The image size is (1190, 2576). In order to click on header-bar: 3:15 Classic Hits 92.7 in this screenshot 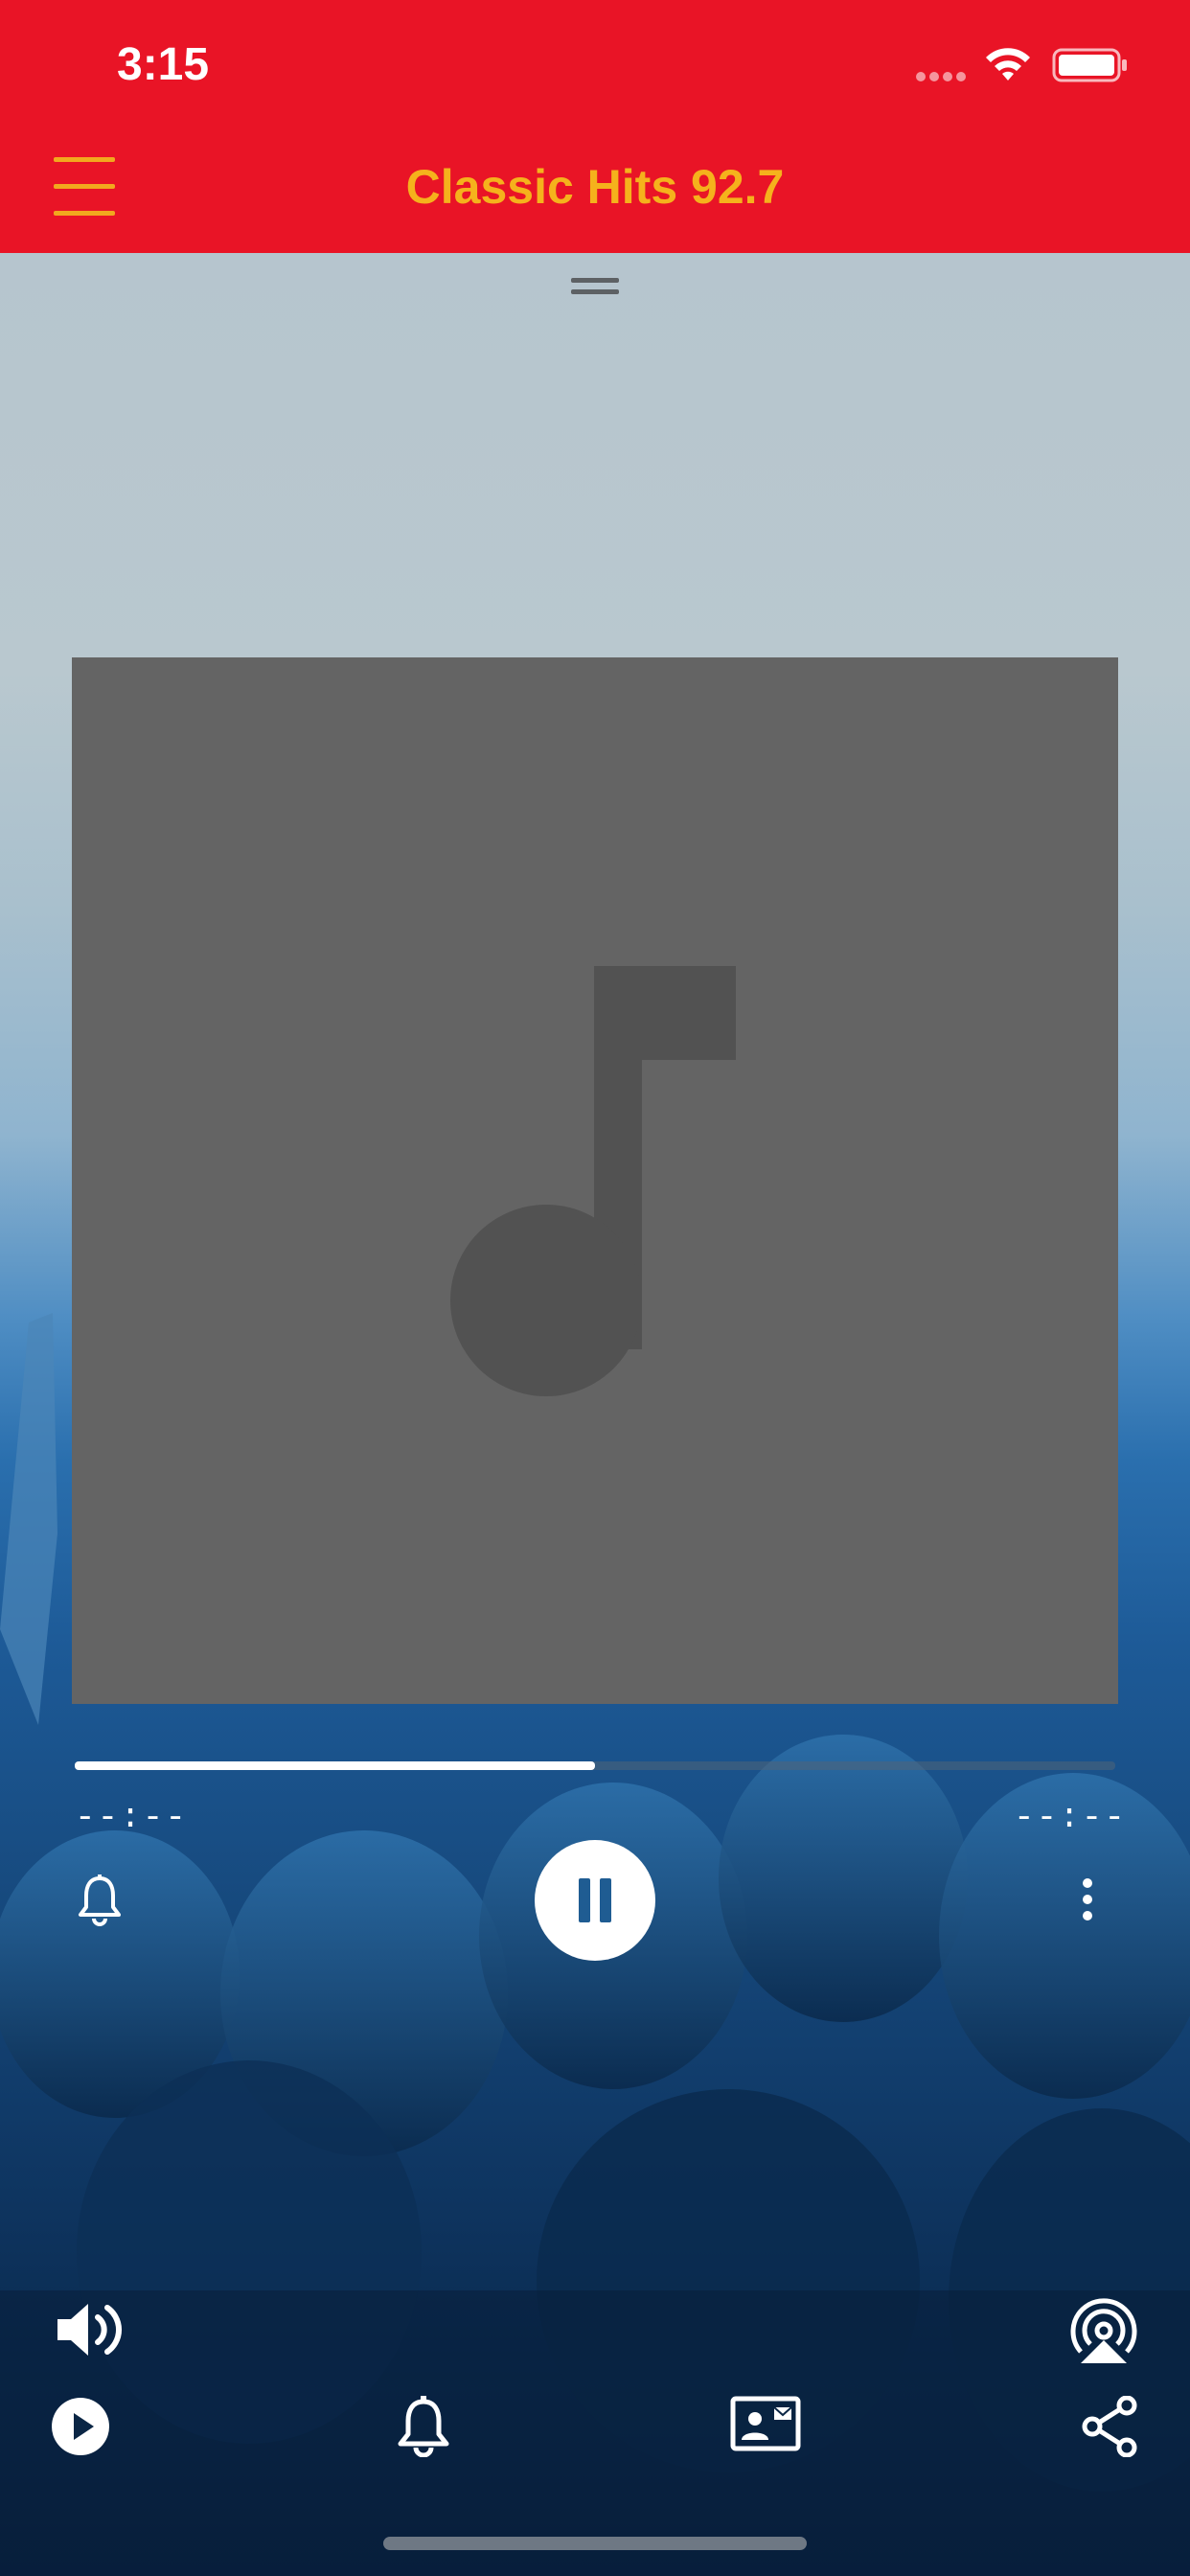, I will do `click(595, 126)`.